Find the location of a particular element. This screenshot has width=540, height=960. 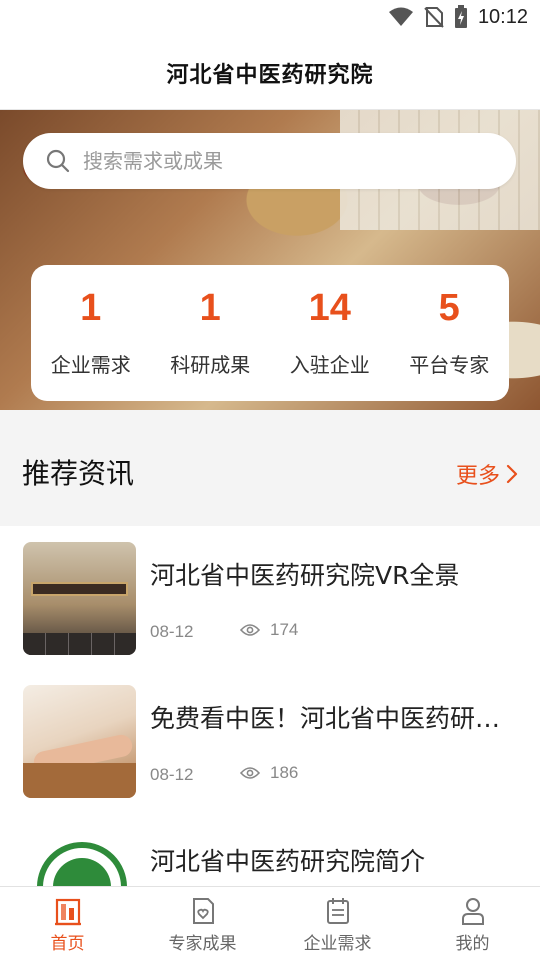

status-icons: 10:12 is located at coordinates (458, 17).